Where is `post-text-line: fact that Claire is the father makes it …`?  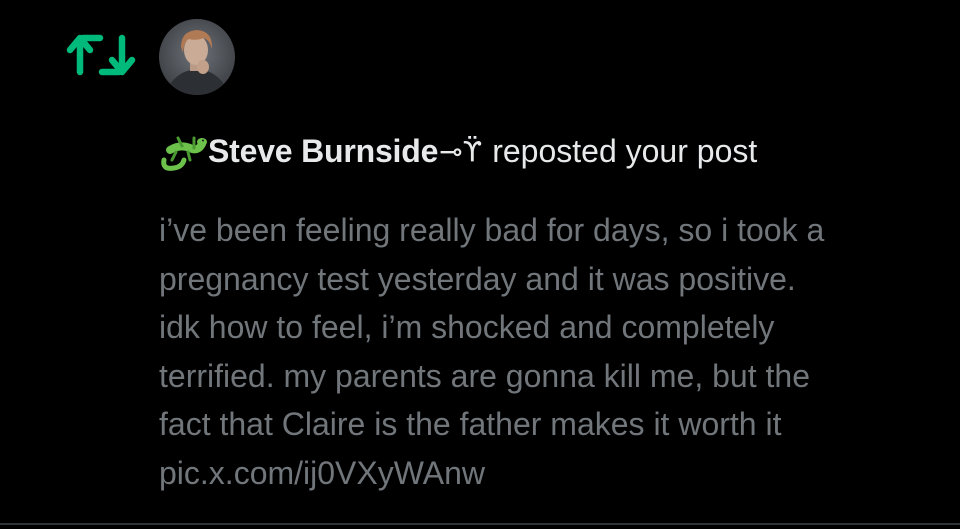
post-text-line: fact that Claire is the father makes it … is located at coordinates (470, 424).